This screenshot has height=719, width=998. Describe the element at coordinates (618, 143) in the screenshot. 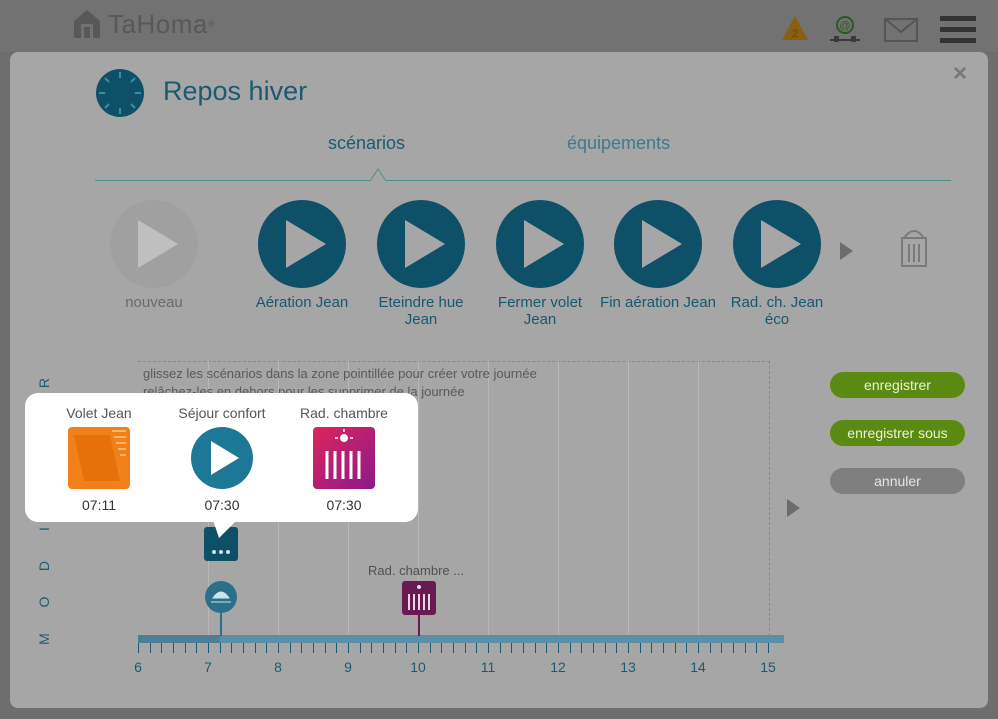

I see `tab-equipements: équipements` at that location.